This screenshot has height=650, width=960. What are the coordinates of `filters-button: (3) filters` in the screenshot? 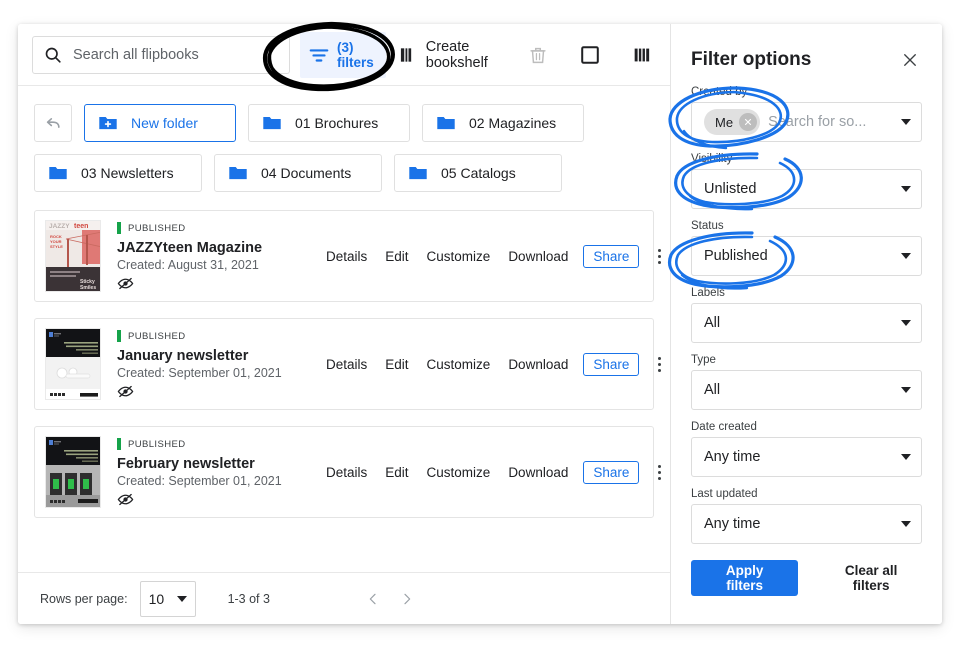 It's located at (343, 54).